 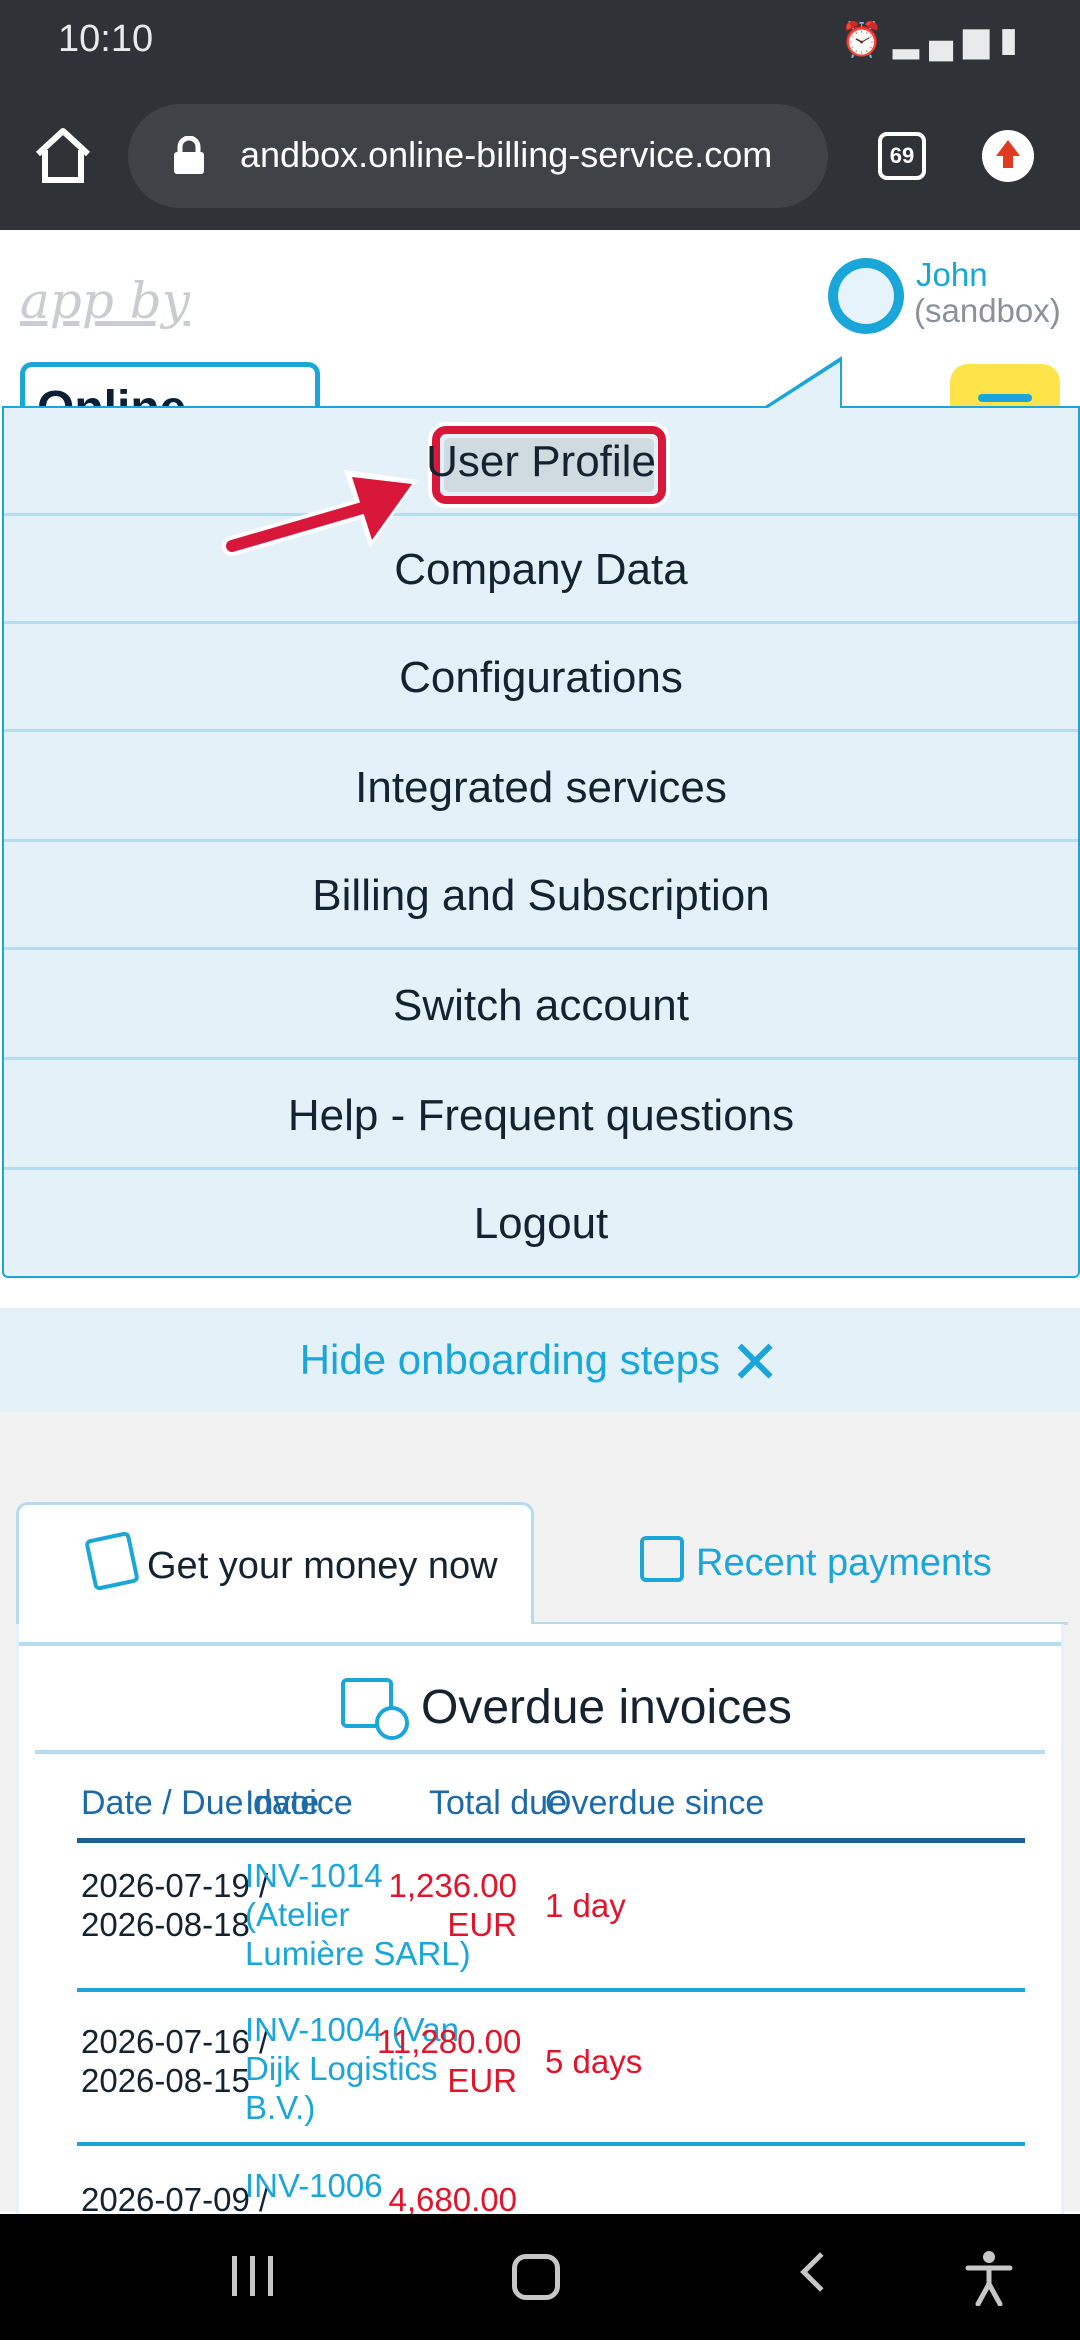 I want to click on signal-icon: ▂▄▆, so click(x=946, y=40).